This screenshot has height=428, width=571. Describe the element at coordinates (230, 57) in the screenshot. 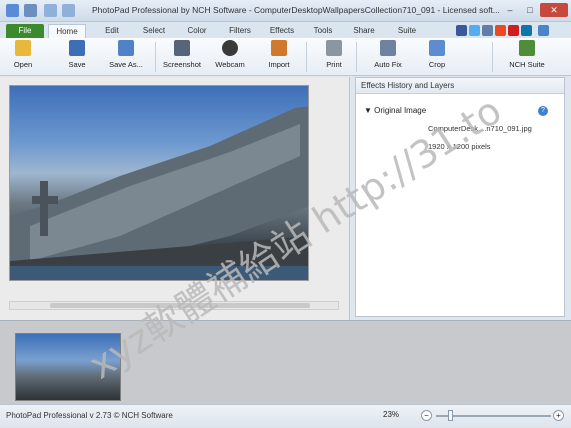

I see `webcam-button: Webcam` at that location.